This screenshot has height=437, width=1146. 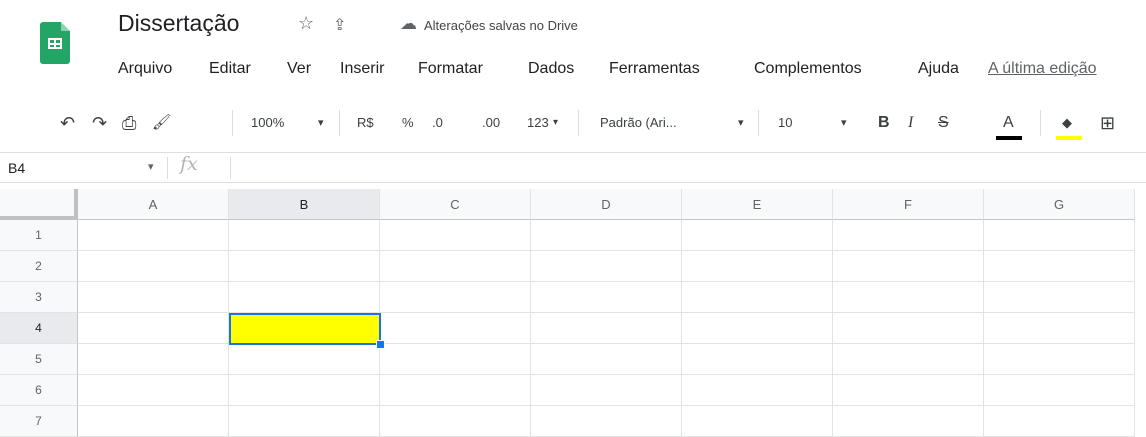 I want to click on row-header-2: 2, so click(x=39, y=266).